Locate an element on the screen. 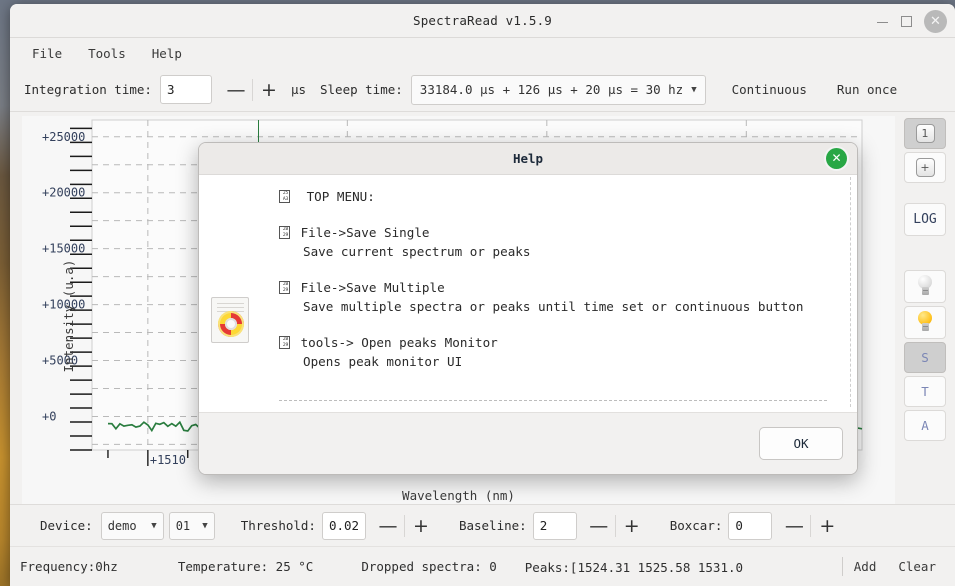 The image size is (955, 586). sleep-time-dropdown: 33184.0 µs + 126 µs + 20 µs = 30 hz ▼ is located at coordinates (558, 89).